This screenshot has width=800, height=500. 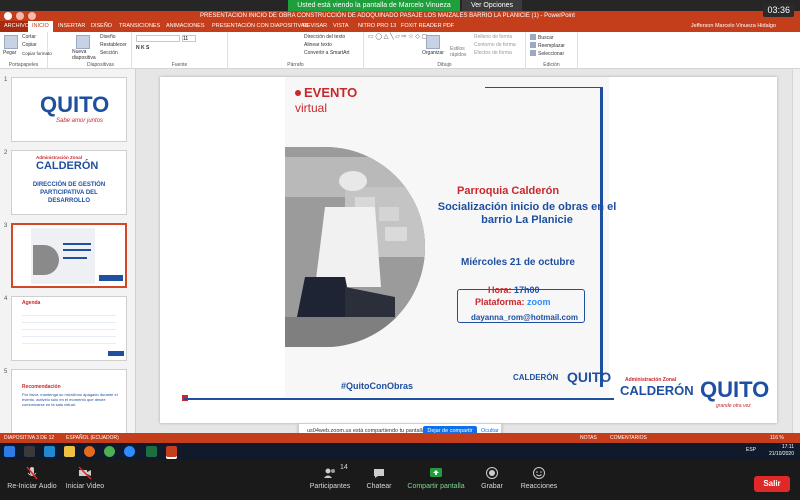 I want to click on tab-revisar: REVISAR, so click(x=315, y=26).